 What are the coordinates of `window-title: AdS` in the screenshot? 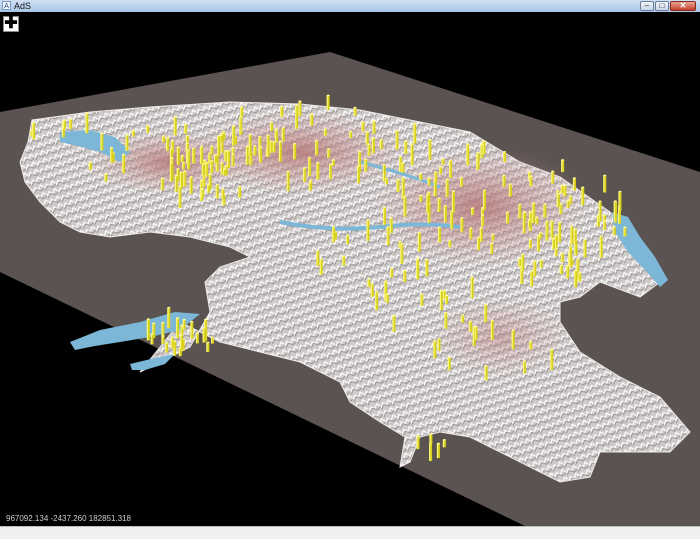 It's located at (23, 6).